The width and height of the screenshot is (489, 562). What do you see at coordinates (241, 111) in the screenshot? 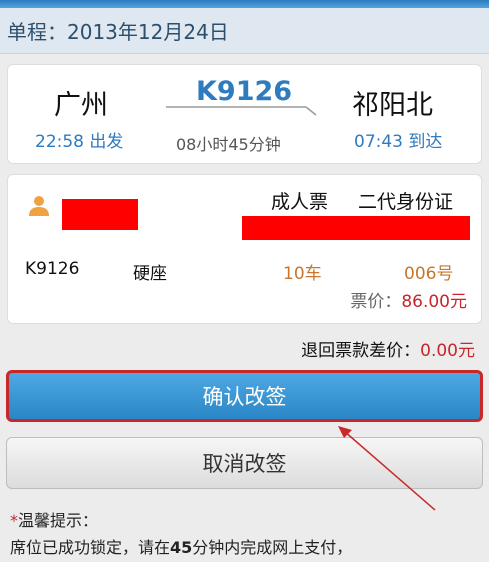
I see `arrow-right-icon` at bounding box center [241, 111].